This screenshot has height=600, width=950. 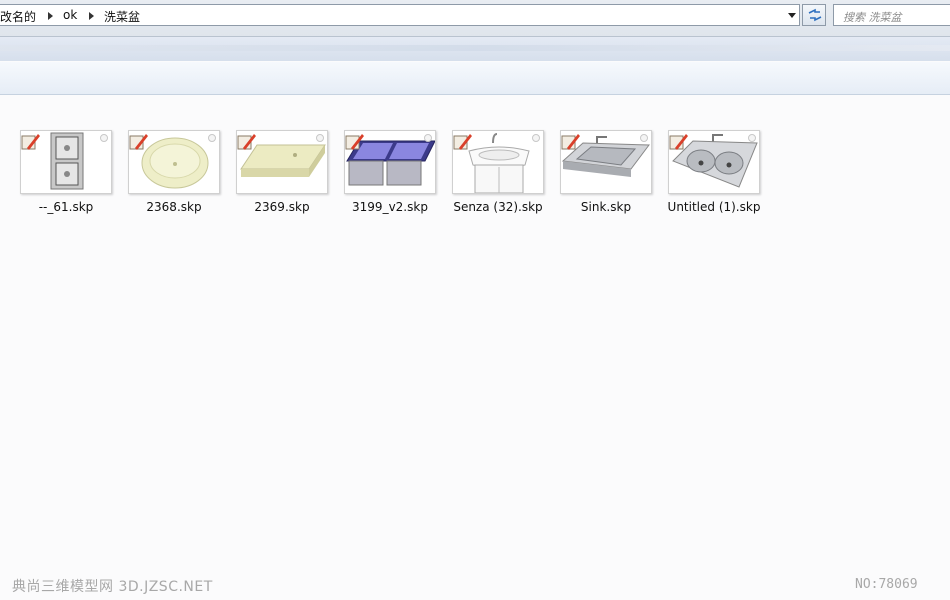 I want to click on pedestal-sink-cabinet-thumbnail, so click(x=498, y=162).